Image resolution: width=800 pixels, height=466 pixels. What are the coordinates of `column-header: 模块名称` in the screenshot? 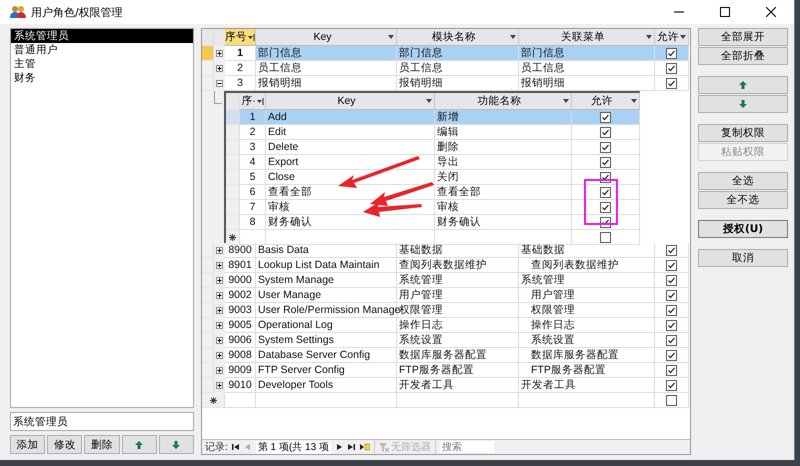 It's located at (458, 37).